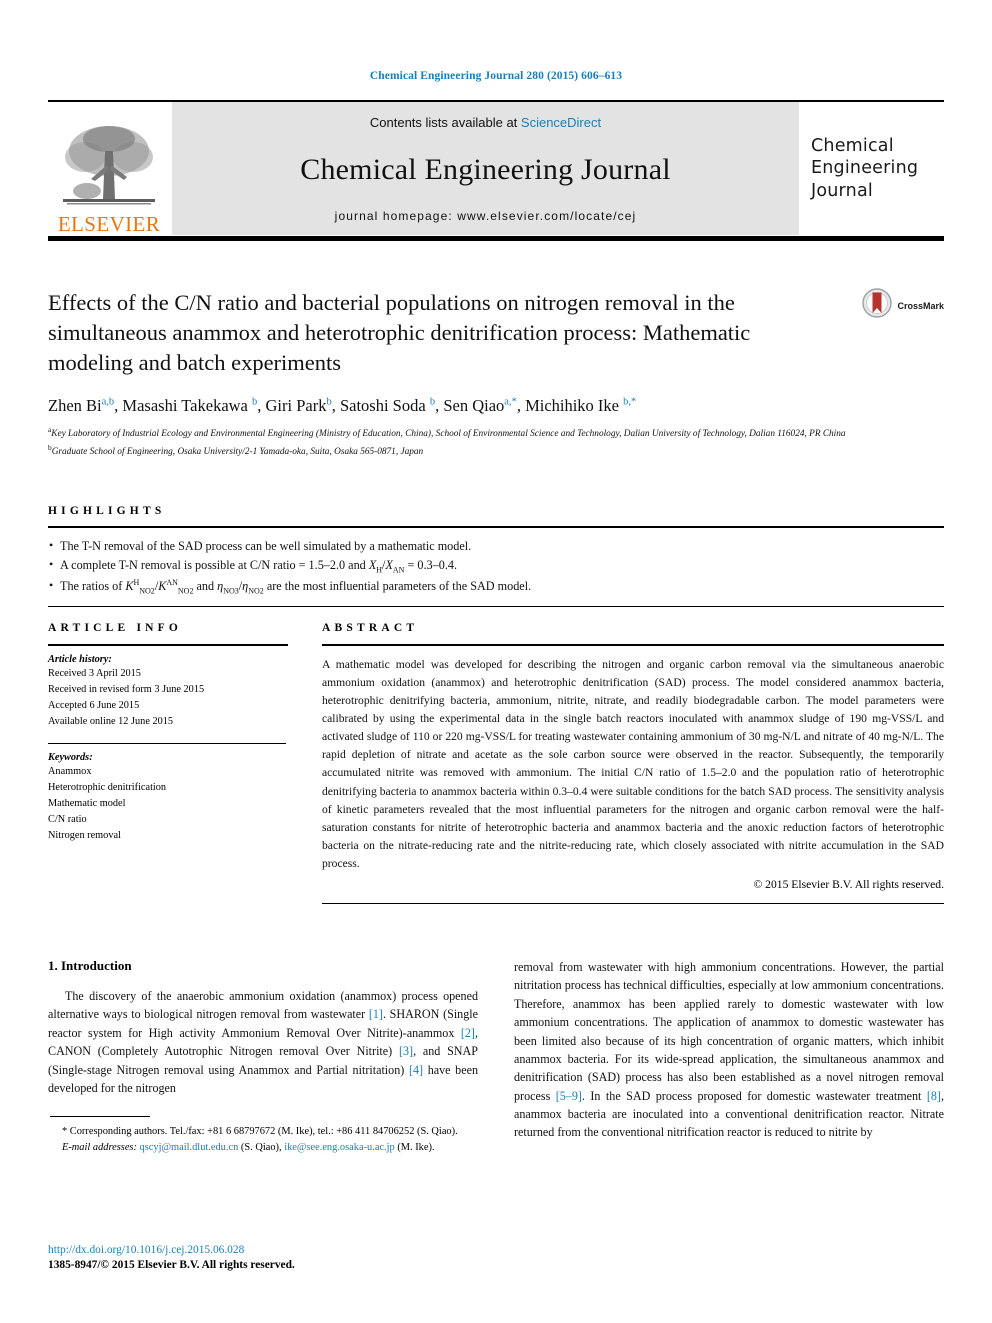 The image size is (992, 1323). What do you see at coordinates (107, 787) in the screenshot?
I see `keyword-2: Heterotrophic denitrification` at bounding box center [107, 787].